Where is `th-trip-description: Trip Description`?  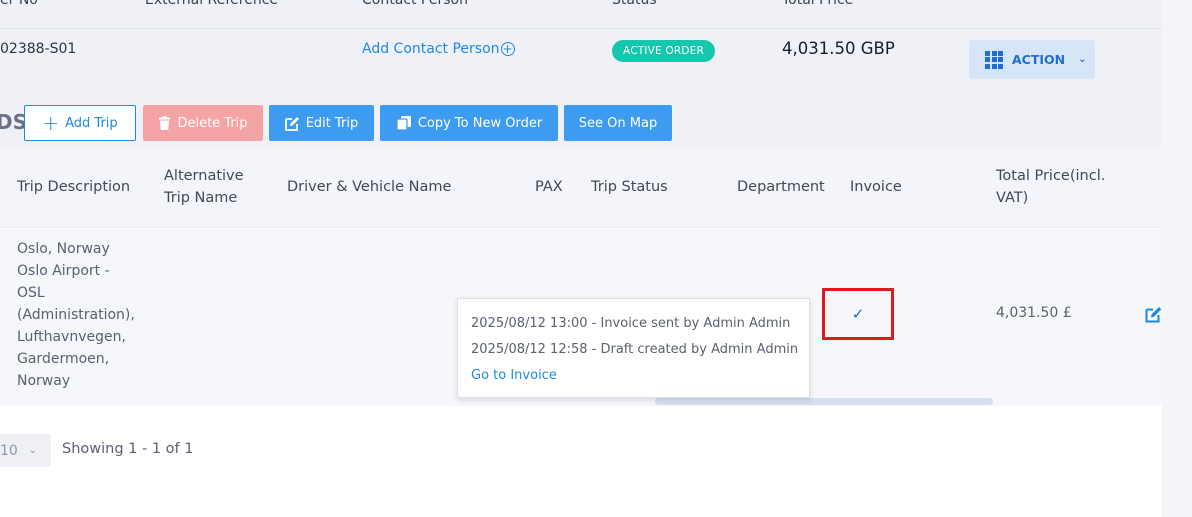
th-trip-description: Trip Description is located at coordinates (73, 187).